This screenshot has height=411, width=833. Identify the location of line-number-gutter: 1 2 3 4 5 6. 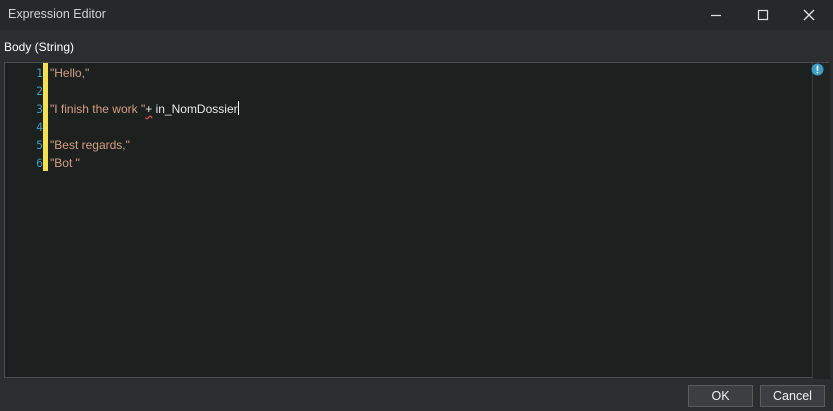
(24, 220).